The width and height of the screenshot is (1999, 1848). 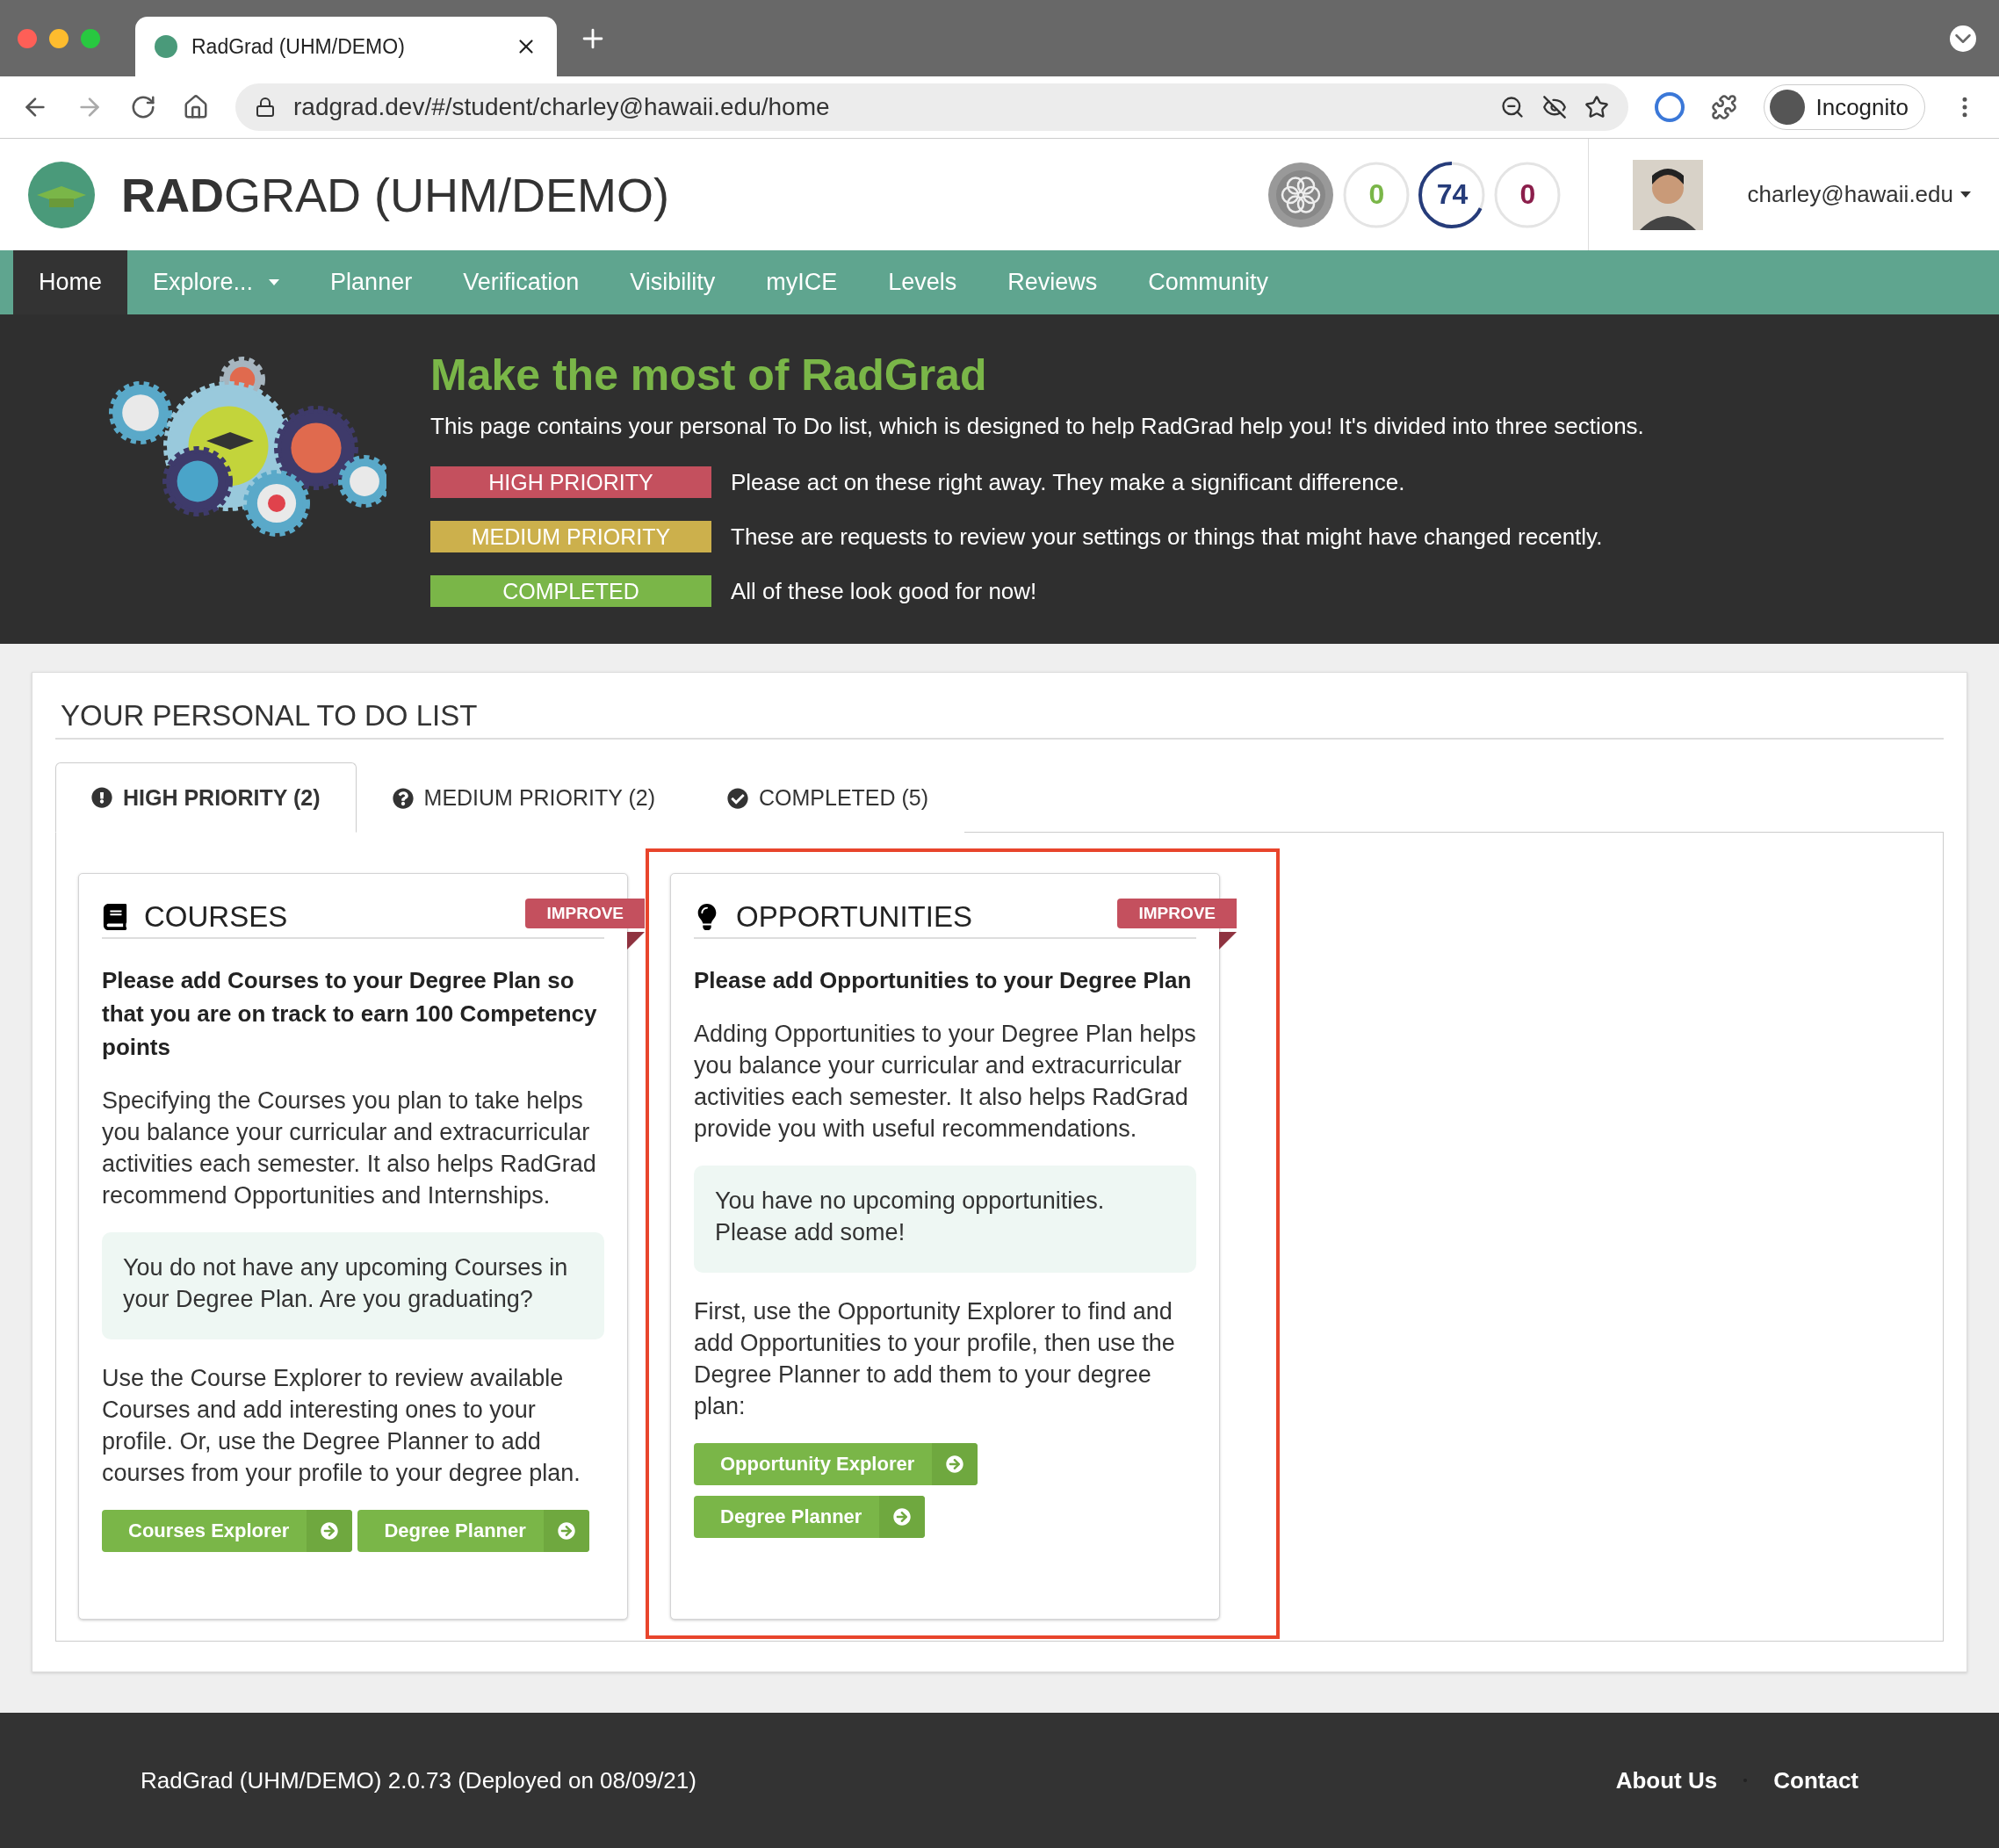 What do you see at coordinates (1815, 1780) in the screenshot?
I see `footer-link: Contact` at bounding box center [1815, 1780].